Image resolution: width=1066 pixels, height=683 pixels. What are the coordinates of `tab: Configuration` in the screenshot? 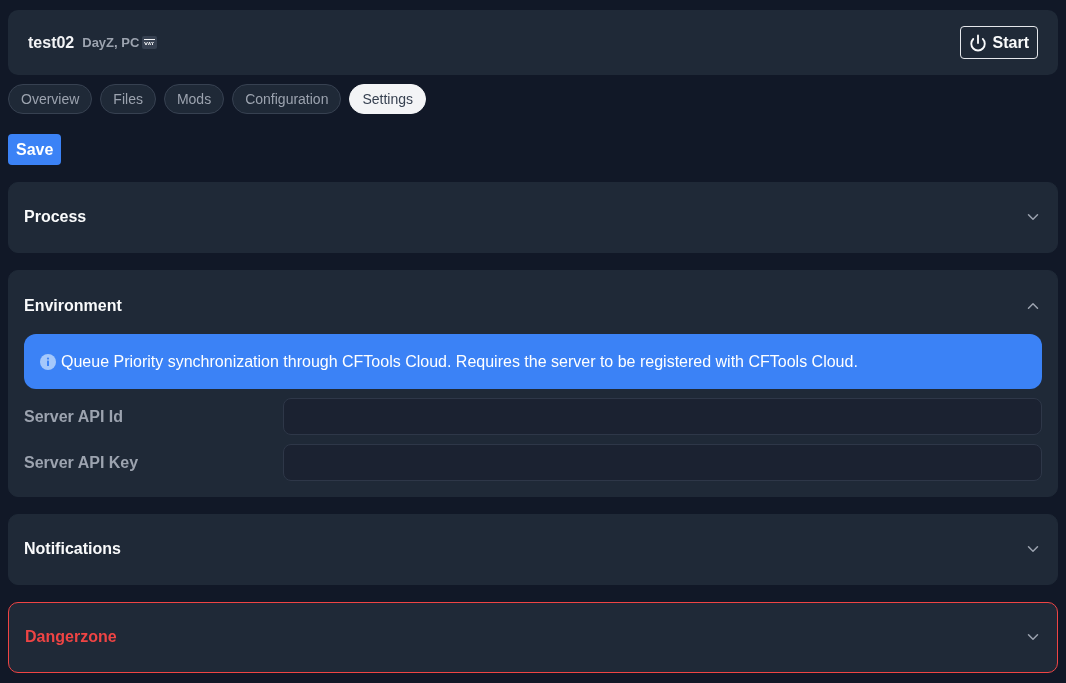 It's located at (287, 99).